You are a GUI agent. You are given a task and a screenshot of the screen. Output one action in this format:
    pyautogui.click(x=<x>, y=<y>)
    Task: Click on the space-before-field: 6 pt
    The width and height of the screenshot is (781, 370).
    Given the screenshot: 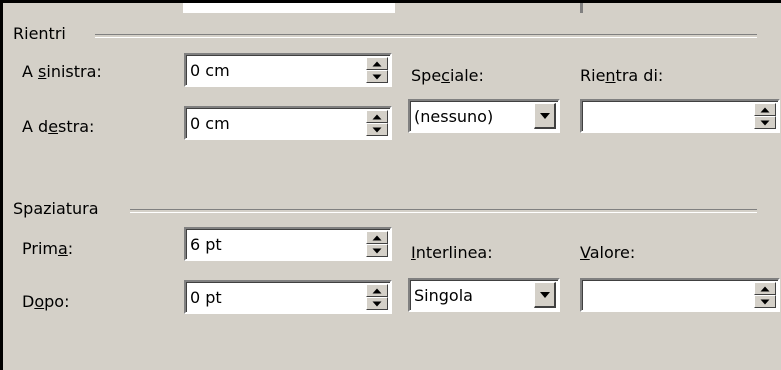 What is the action you would take?
    pyautogui.click(x=288, y=244)
    